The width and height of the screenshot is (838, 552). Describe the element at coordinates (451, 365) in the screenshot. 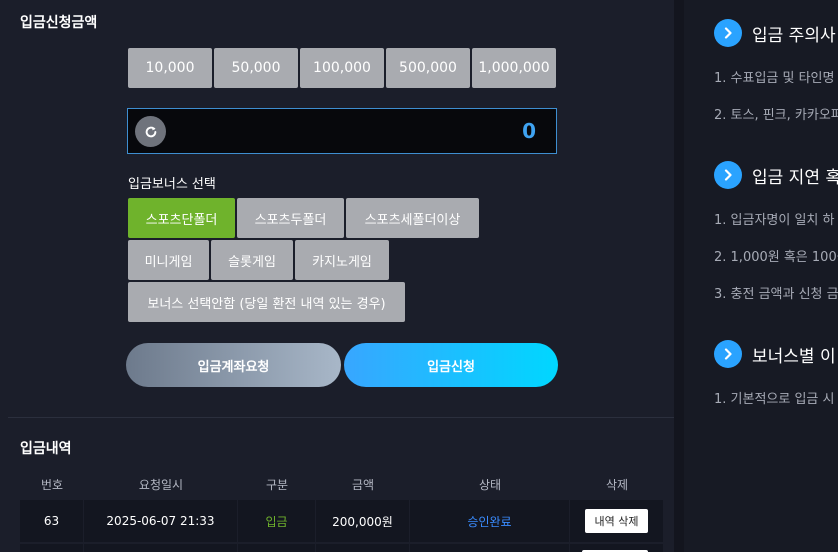

I see `request-deposit-button: 입금신청` at that location.